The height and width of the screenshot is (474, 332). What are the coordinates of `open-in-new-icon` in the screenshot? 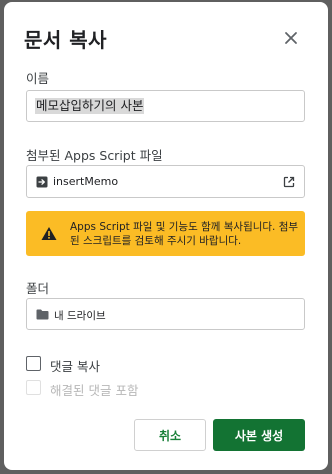 It's located at (289, 182).